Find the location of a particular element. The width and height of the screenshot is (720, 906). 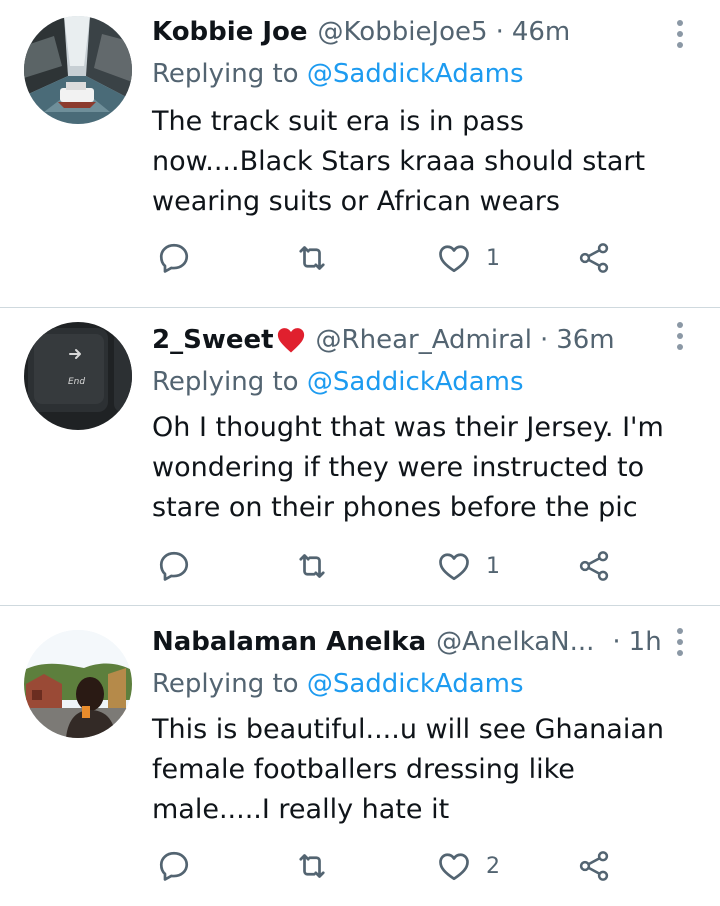

like-button: 2 is located at coordinates (468, 866).